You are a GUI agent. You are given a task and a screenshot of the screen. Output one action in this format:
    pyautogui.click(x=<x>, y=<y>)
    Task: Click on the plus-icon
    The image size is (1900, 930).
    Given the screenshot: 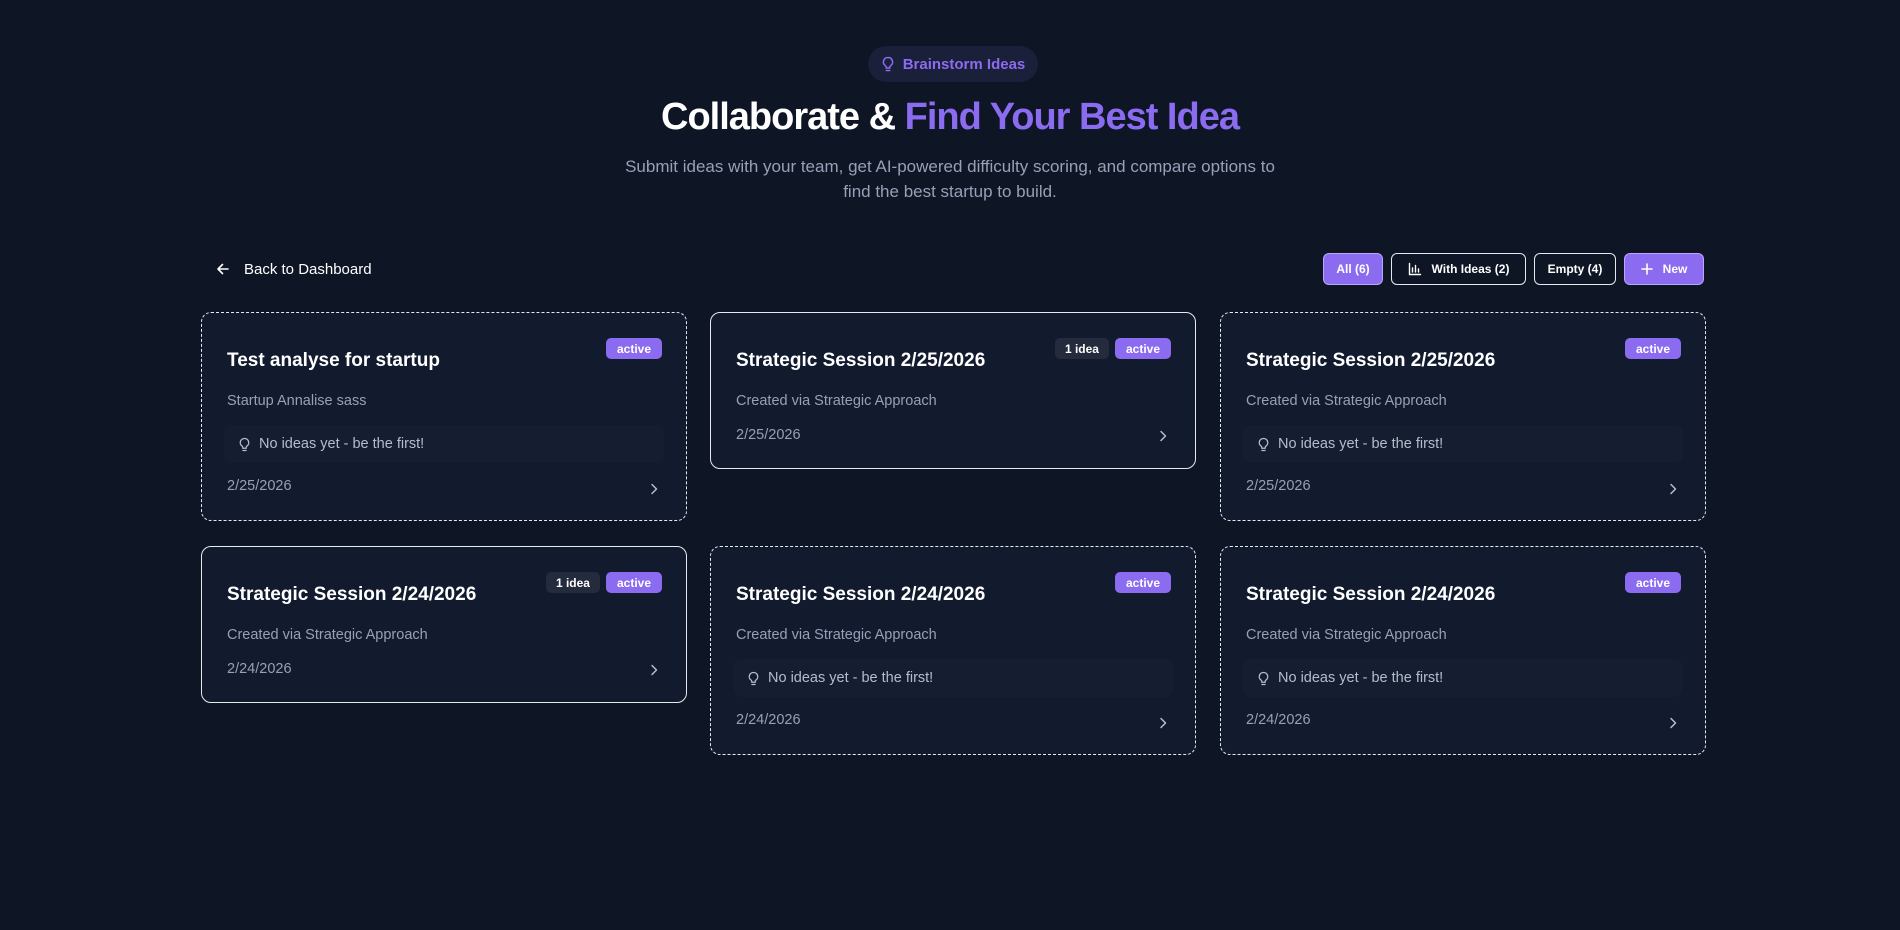 What is the action you would take?
    pyautogui.click(x=1646, y=269)
    